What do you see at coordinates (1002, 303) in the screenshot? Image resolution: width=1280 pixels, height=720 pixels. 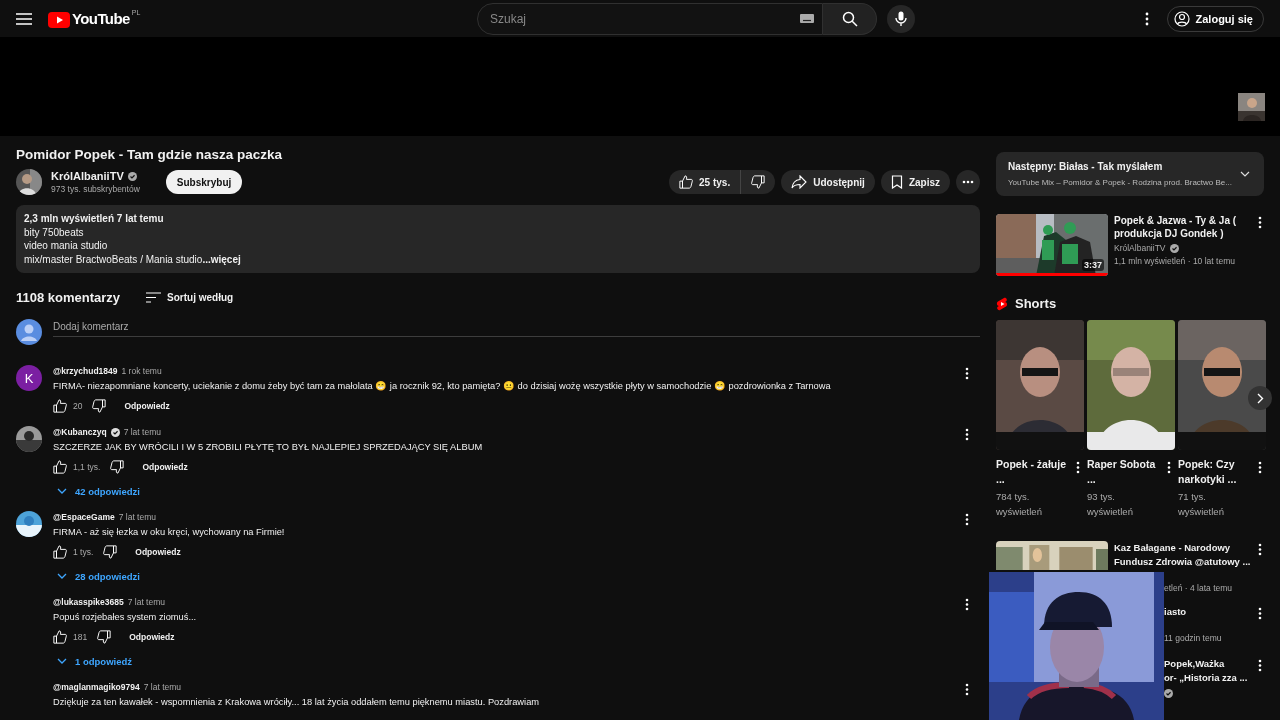 I see `shorts-logo-icon` at bounding box center [1002, 303].